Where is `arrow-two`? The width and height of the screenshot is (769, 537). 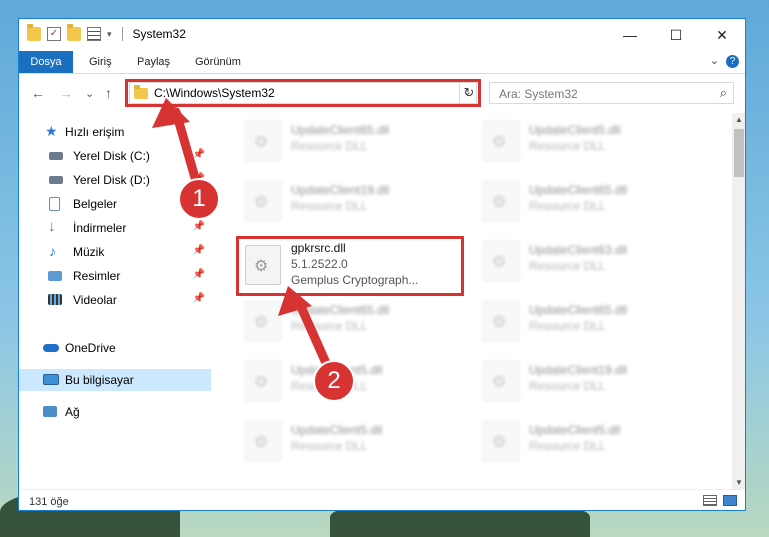 arrow-two is located at coordinates (306, 331).